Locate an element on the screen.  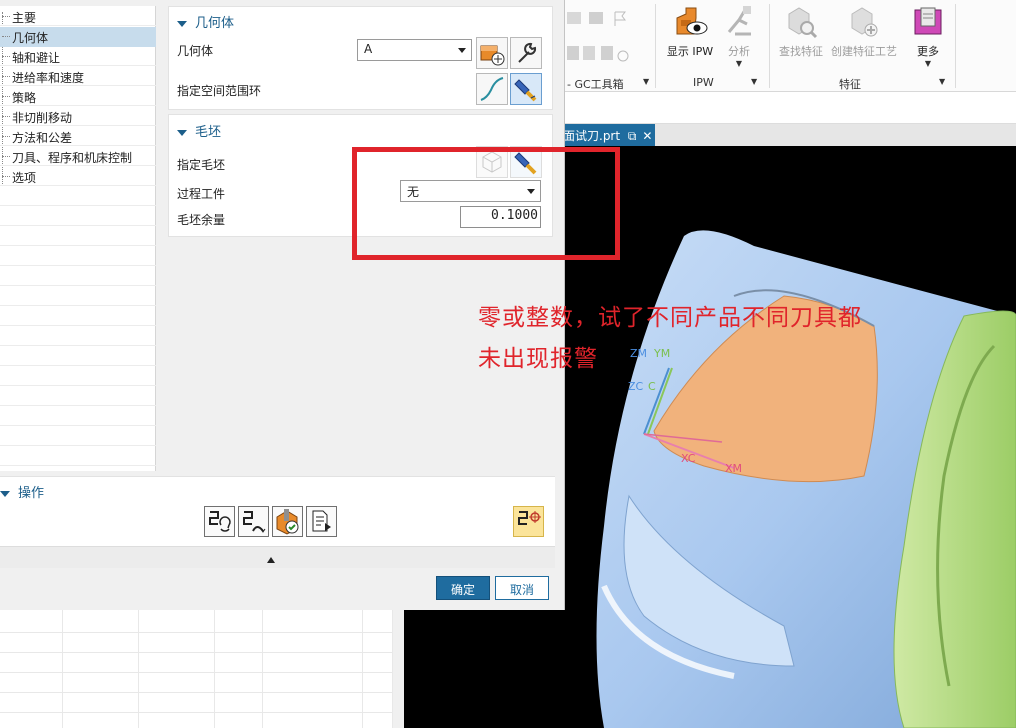
display-space-range-button is located at coordinates (526, 89).